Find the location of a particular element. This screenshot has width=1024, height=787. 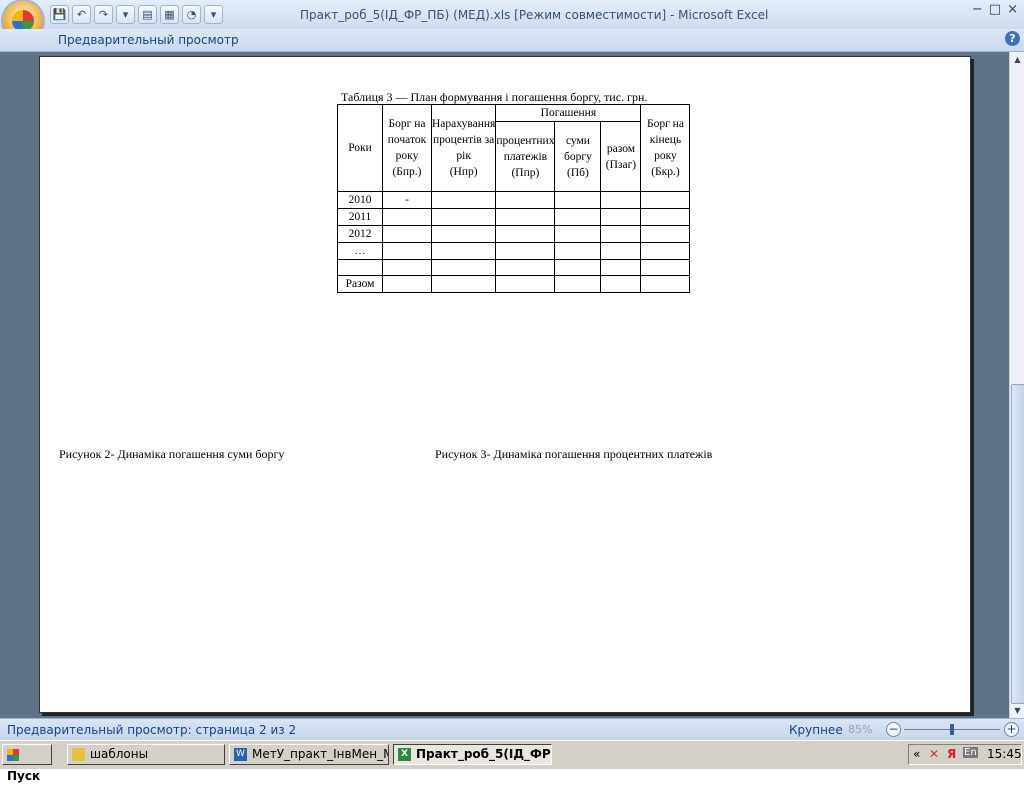

table-icon: ▦ is located at coordinates (169, 14).